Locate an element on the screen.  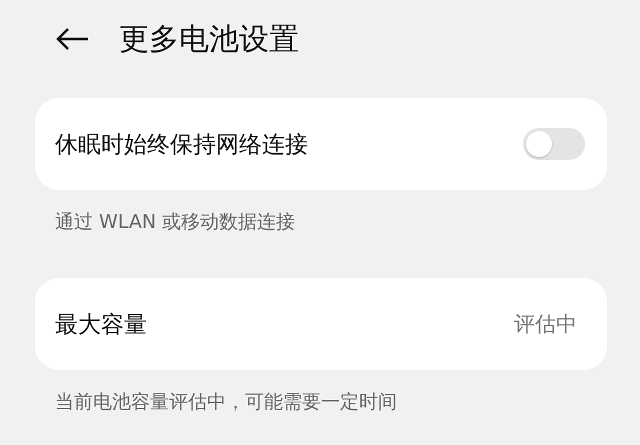
setting-label: 最大容量 is located at coordinates (101, 325).